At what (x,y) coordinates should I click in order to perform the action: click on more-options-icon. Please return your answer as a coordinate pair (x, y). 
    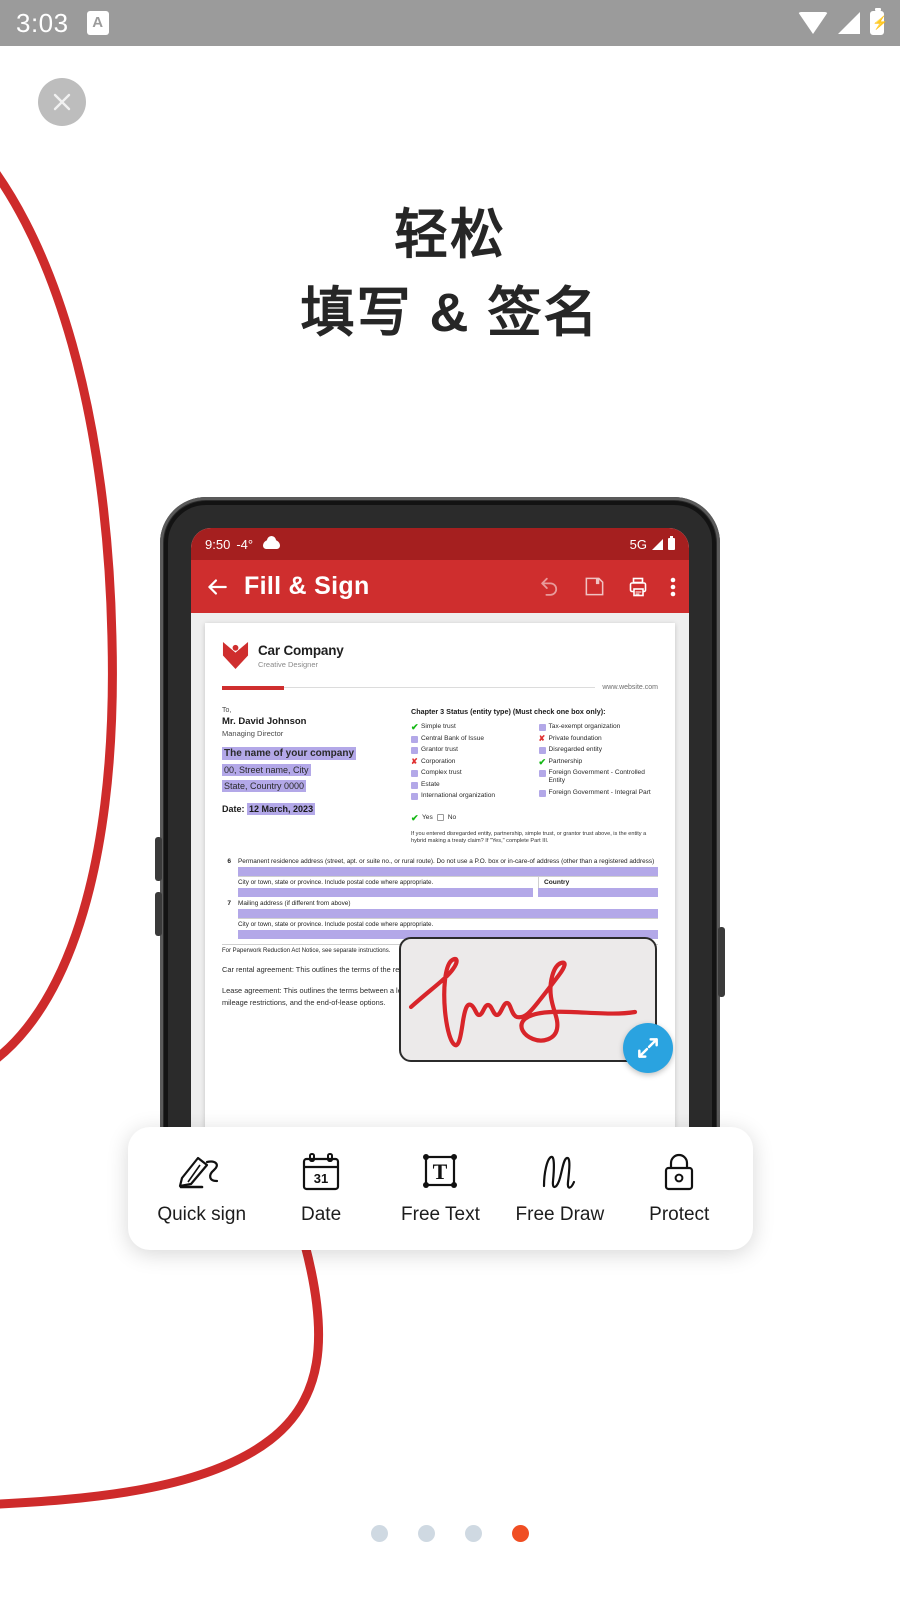
    Looking at the image, I should click on (673, 587).